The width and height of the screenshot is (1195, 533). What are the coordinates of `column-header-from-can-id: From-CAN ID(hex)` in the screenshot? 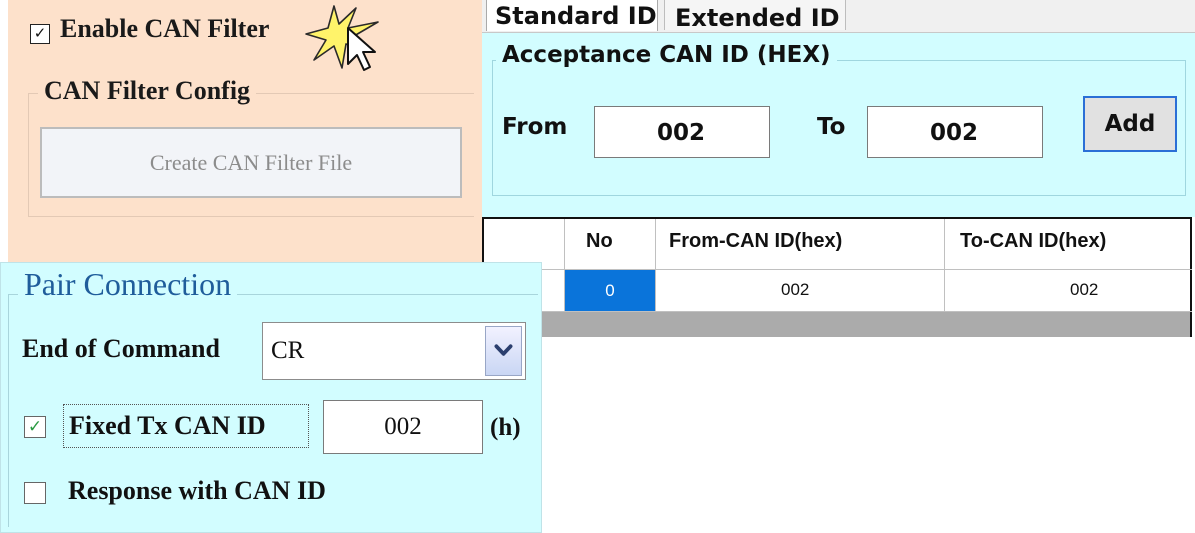 It's located at (755, 241).